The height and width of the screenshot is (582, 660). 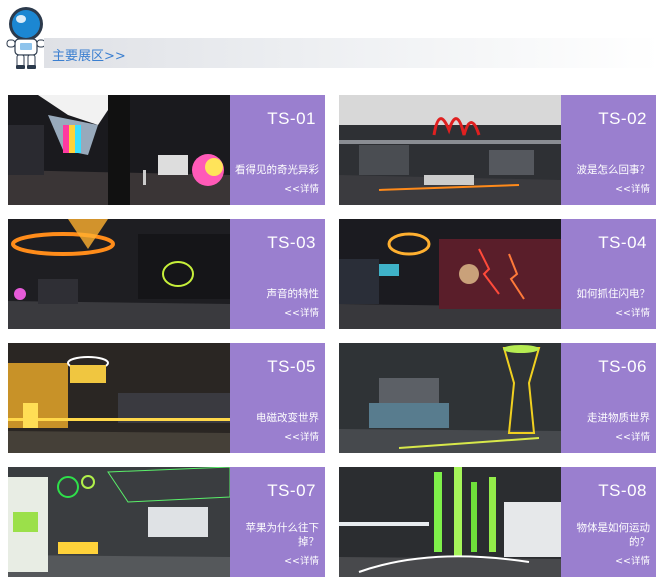 What do you see at coordinates (613, 535) in the screenshot?
I see `exhibit-name: 物体是如何运动的？` at bounding box center [613, 535].